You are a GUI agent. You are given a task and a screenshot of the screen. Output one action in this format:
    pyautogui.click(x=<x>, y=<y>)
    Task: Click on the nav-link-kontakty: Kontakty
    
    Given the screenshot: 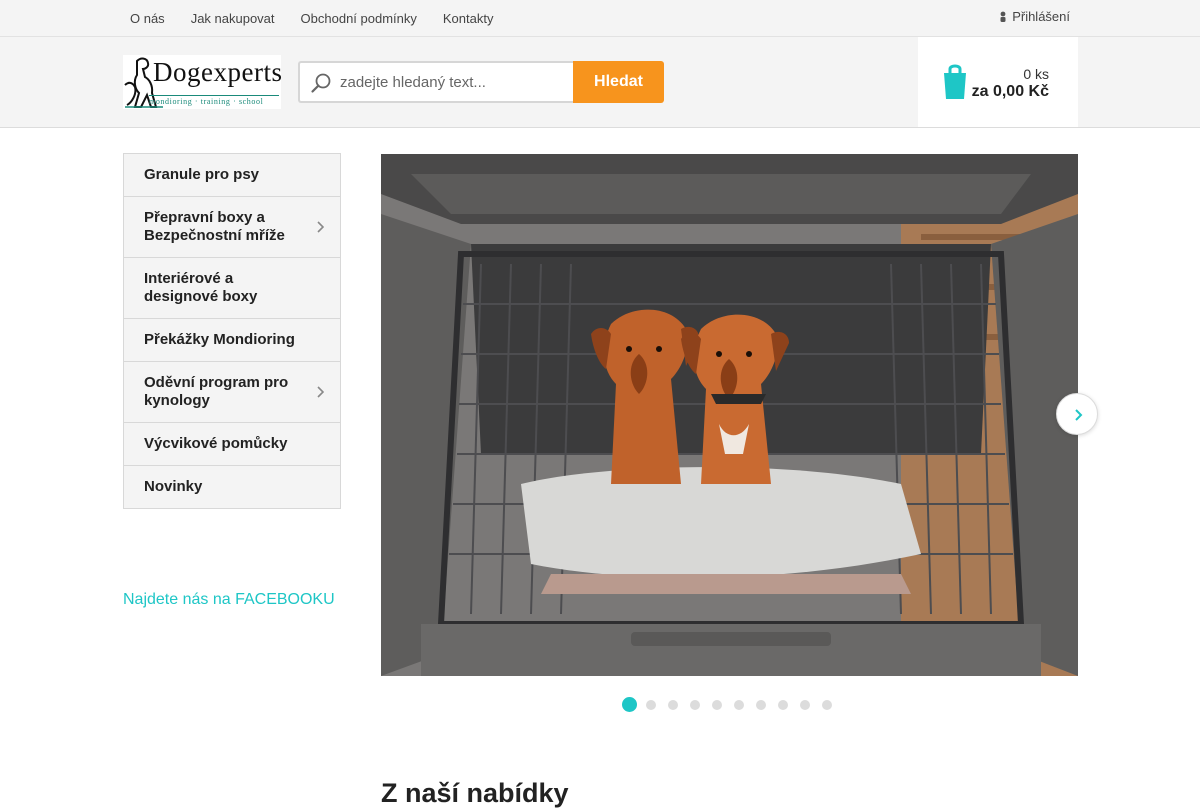 What is the action you would take?
    pyautogui.click(x=468, y=18)
    